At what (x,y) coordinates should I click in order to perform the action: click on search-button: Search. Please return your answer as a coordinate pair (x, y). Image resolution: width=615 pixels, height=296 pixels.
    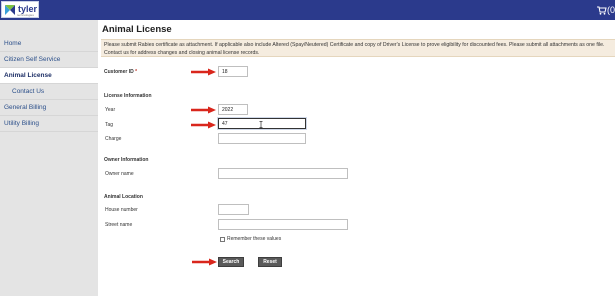
    Looking at the image, I should click on (231, 262).